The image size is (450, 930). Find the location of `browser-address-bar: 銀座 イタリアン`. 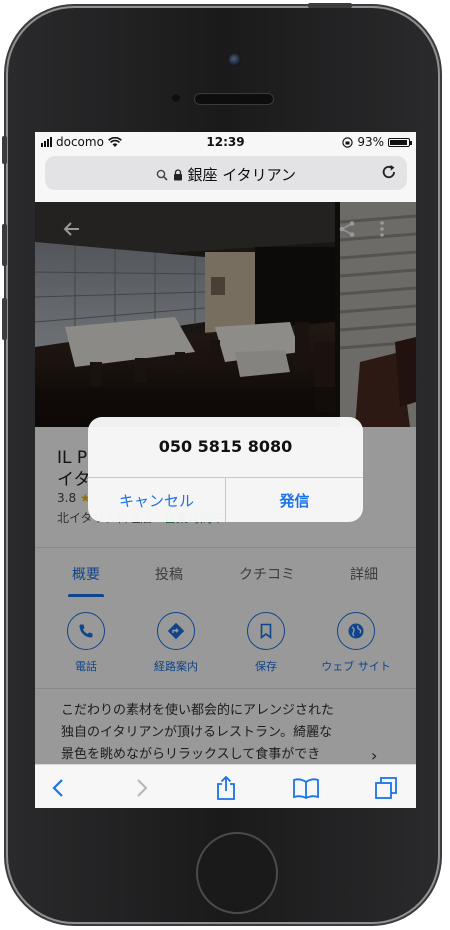

browser-address-bar: 銀座 イタリアン is located at coordinates (225, 177).